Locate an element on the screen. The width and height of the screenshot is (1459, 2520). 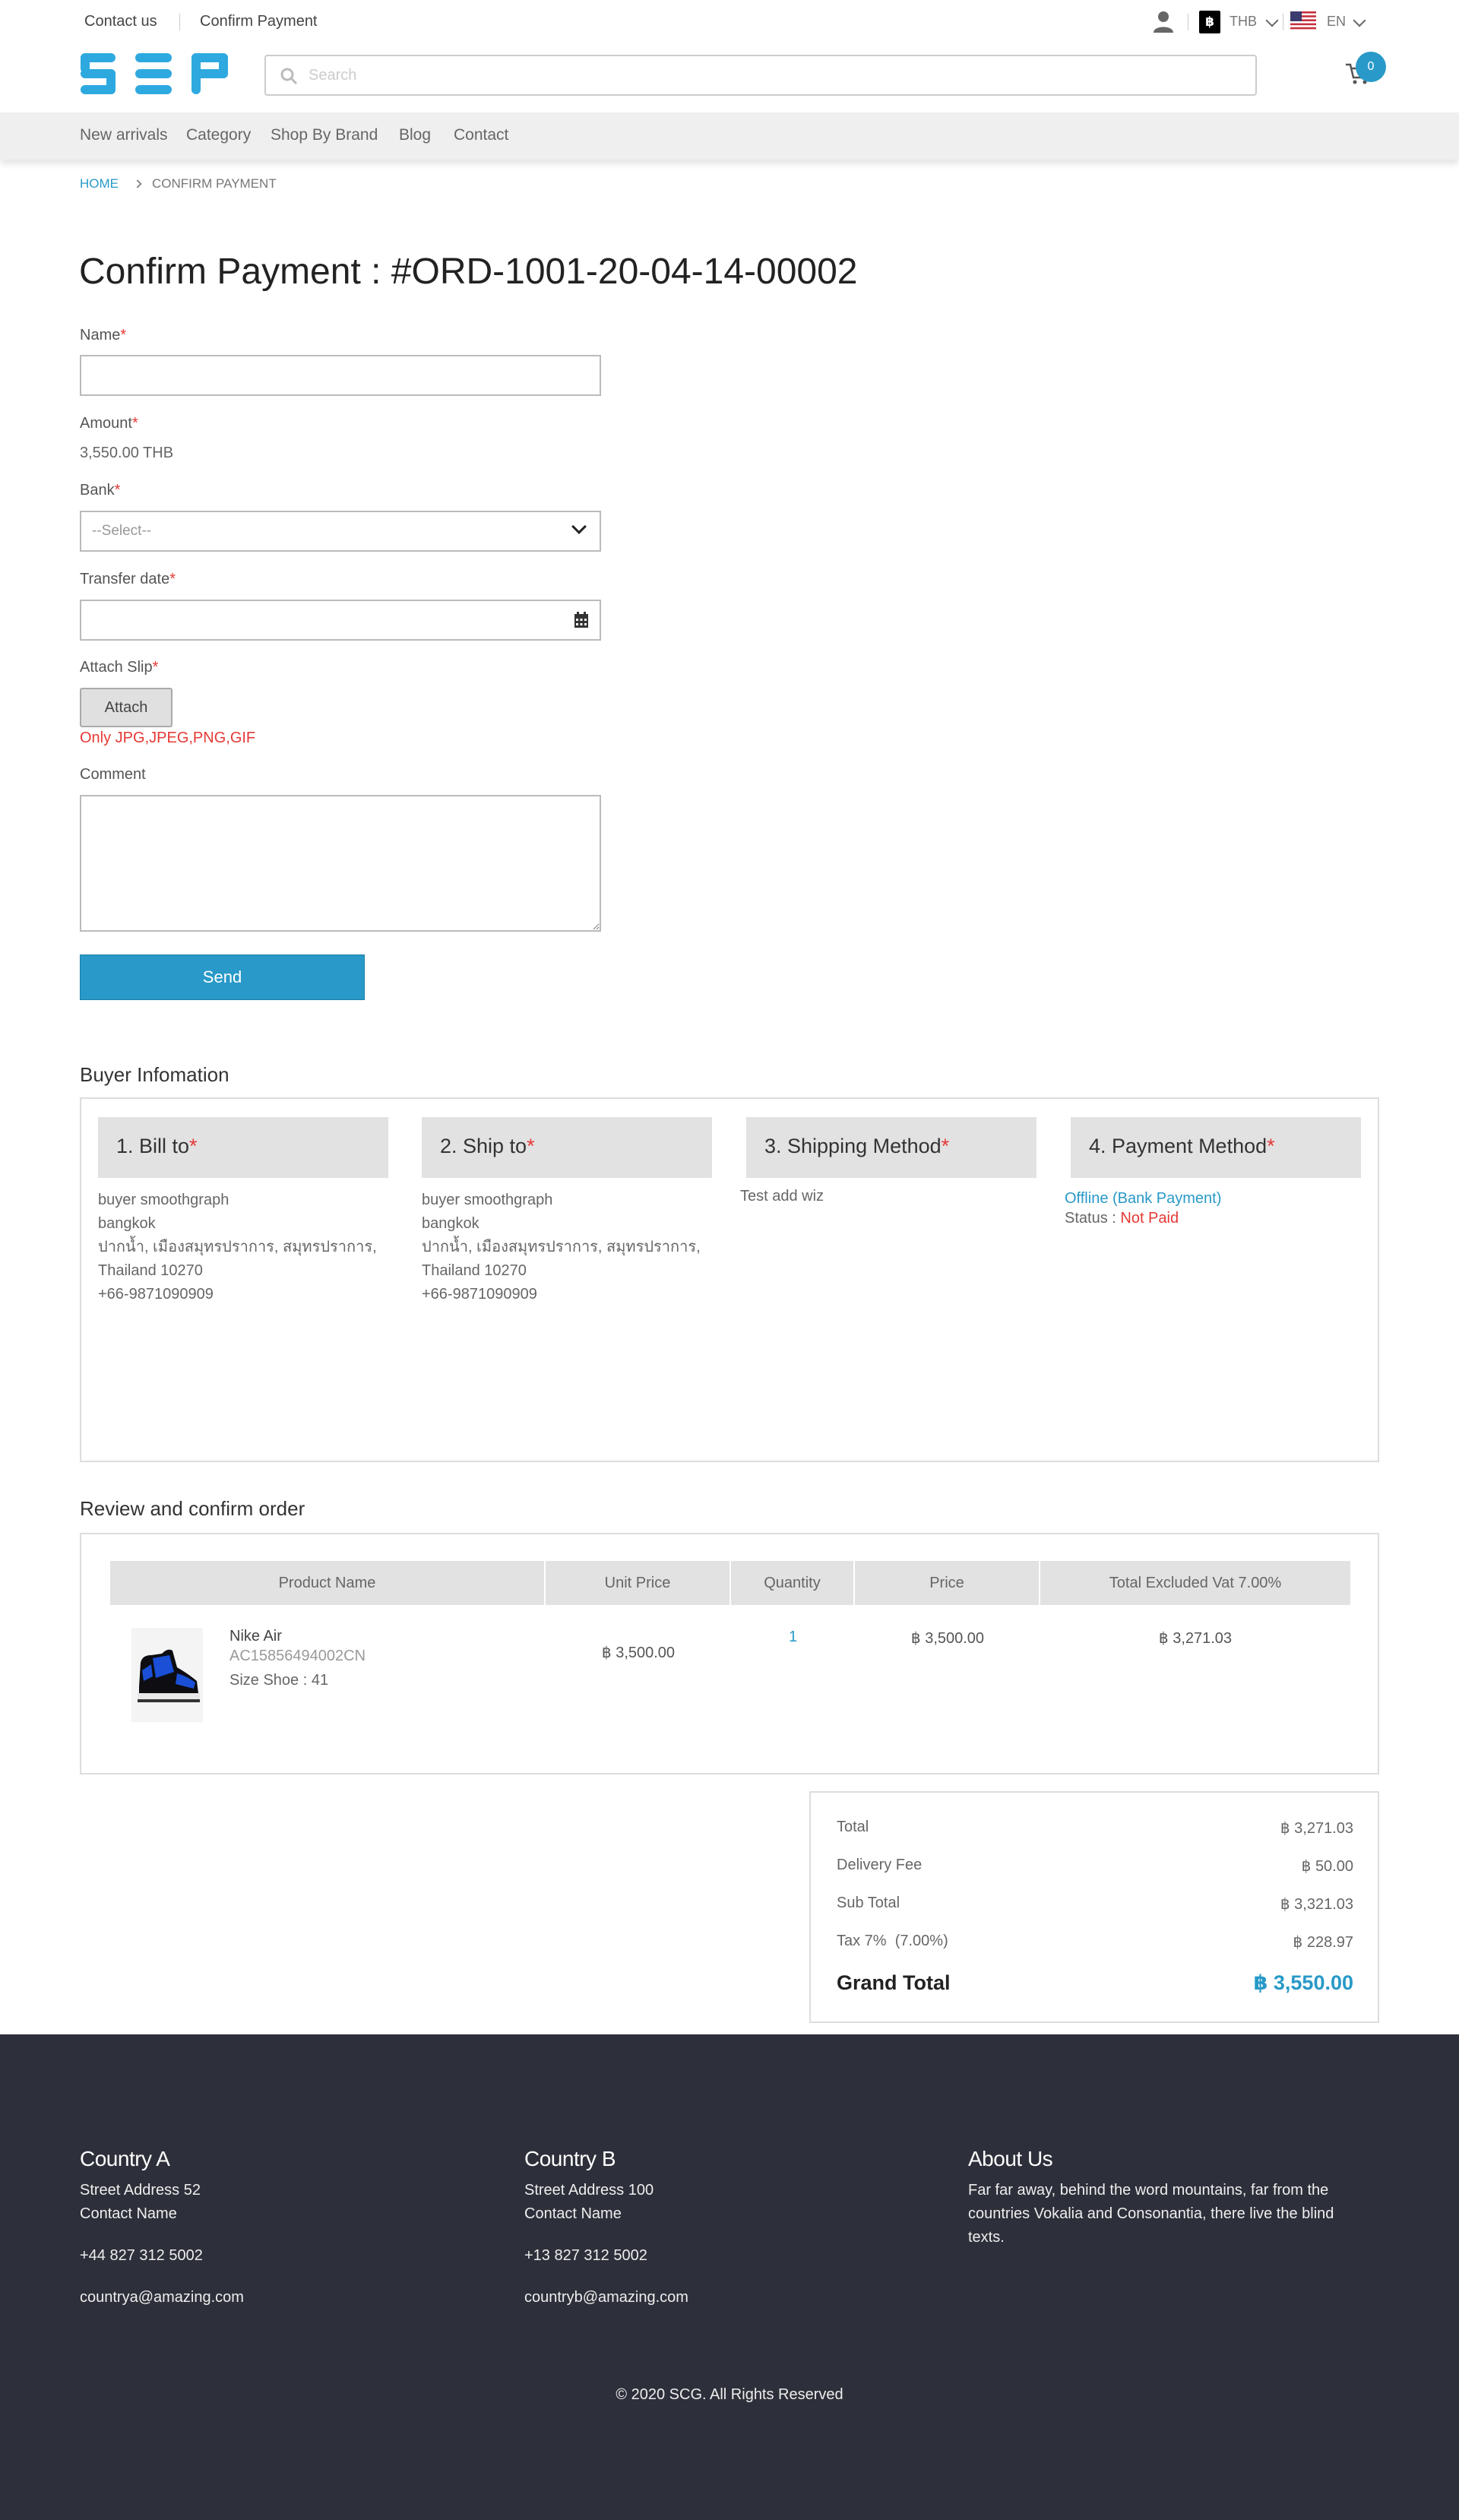
country-a-phone: +44 827 312 5002 is located at coordinates (277, 2256).